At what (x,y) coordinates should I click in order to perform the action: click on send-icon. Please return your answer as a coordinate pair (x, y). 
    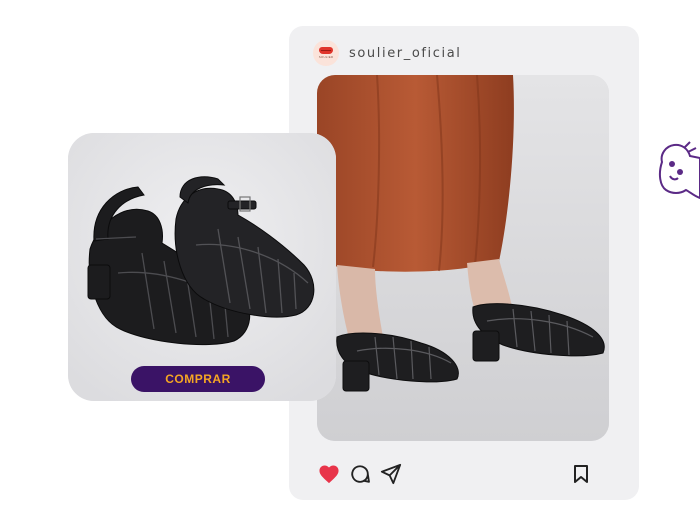
    Looking at the image, I should click on (391, 474).